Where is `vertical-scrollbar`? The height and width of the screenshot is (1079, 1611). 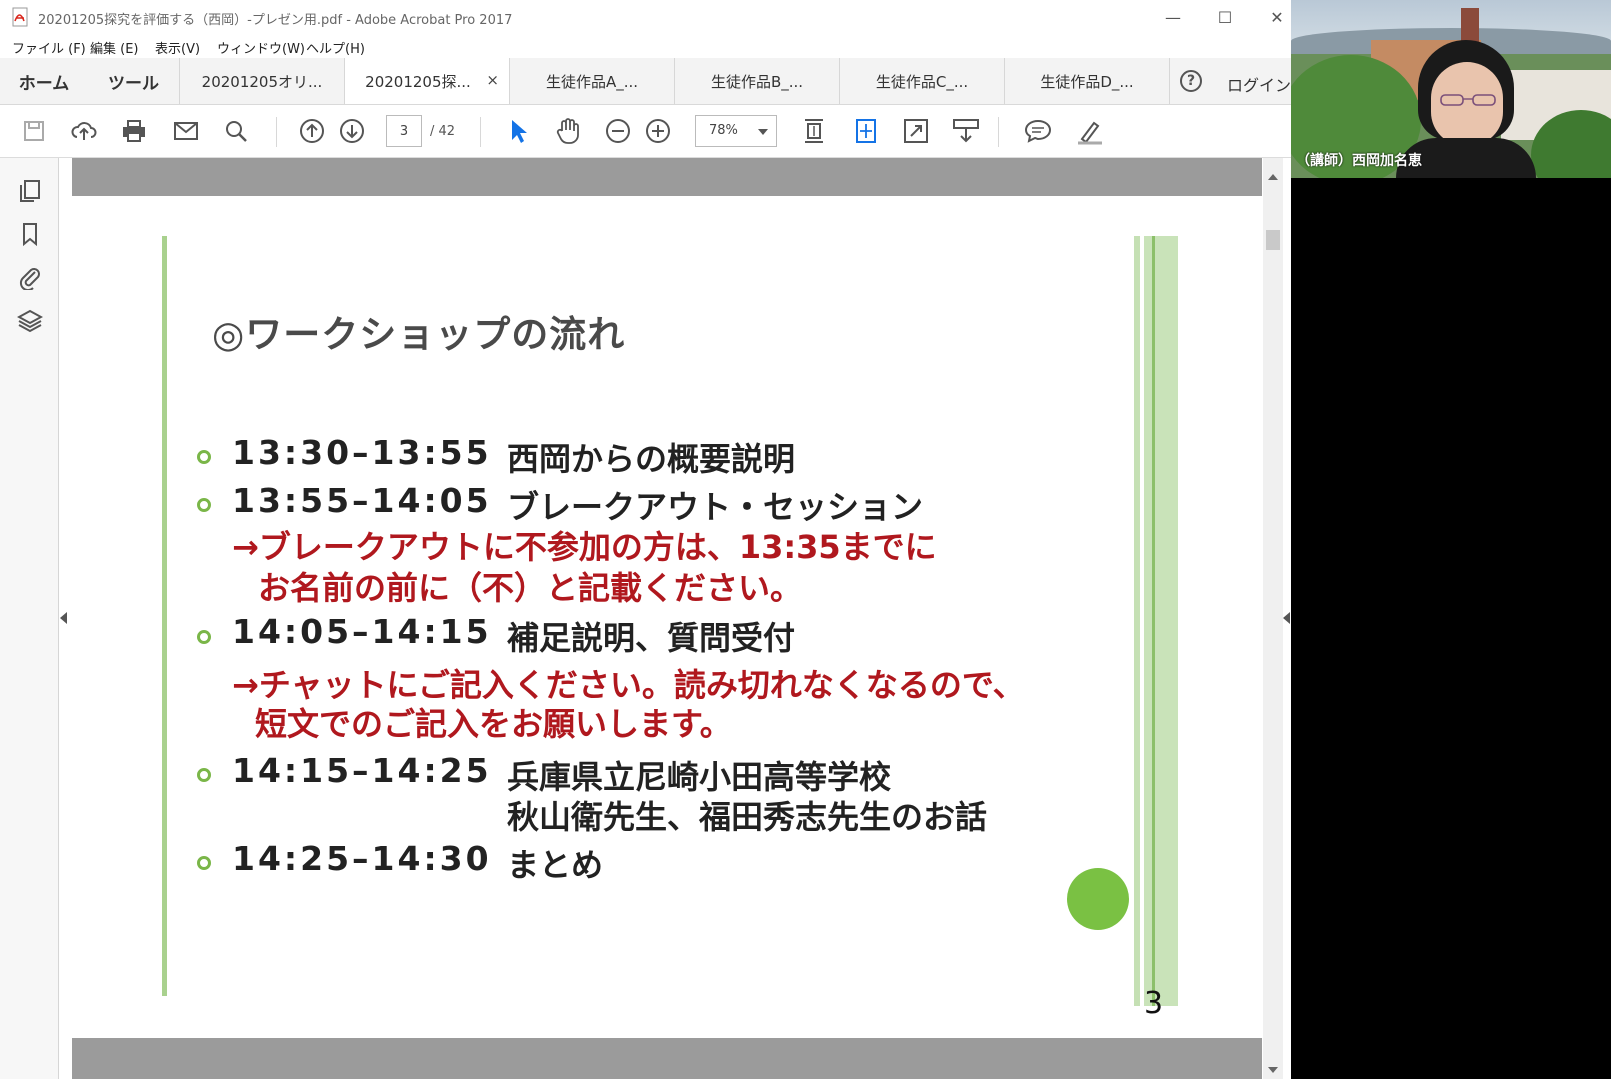 vertical-scrollbar is located at coordinates (1273, 618).